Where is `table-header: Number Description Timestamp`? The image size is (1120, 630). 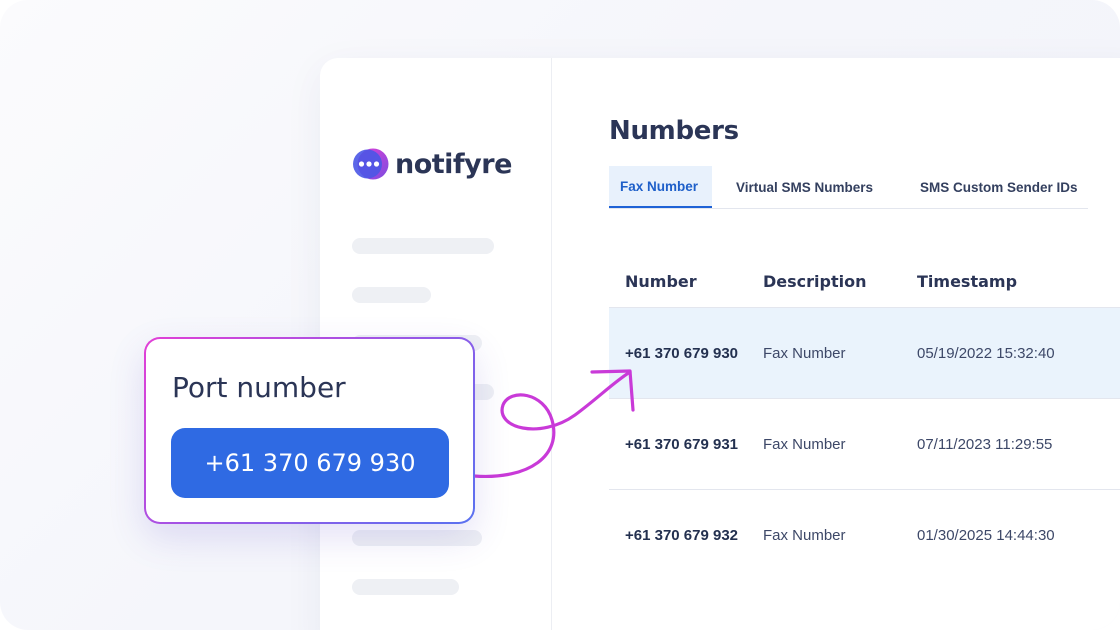 table-header: Number Description Timestamp is located at coordinates (864, 282).